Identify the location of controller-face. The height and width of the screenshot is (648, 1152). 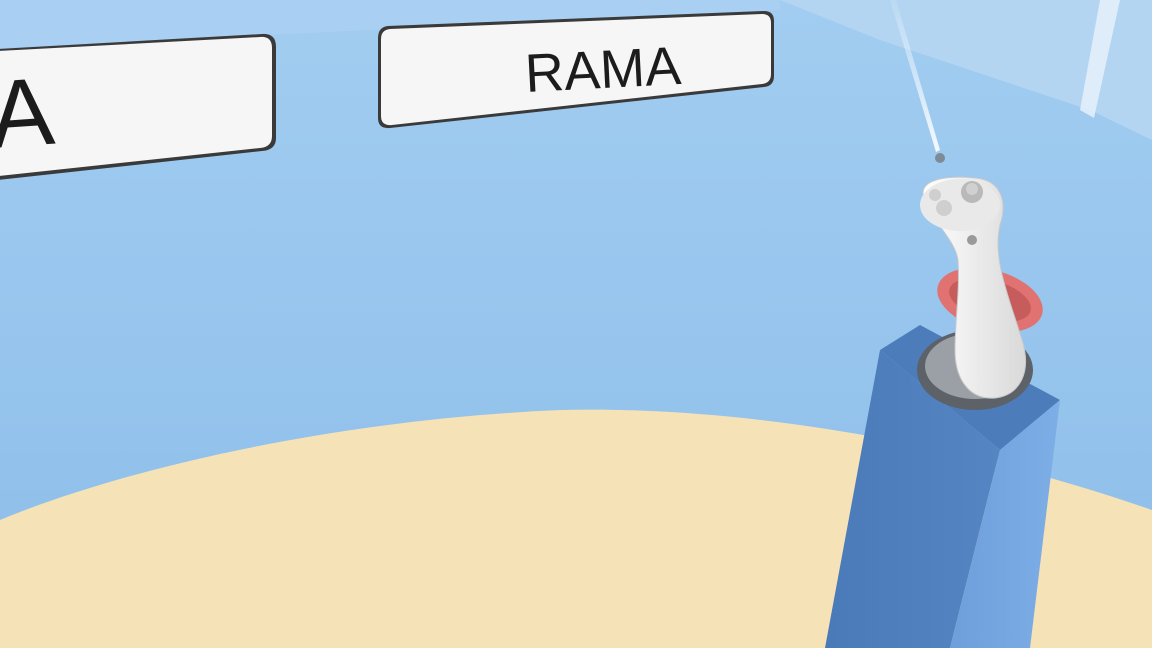
(960, 205).